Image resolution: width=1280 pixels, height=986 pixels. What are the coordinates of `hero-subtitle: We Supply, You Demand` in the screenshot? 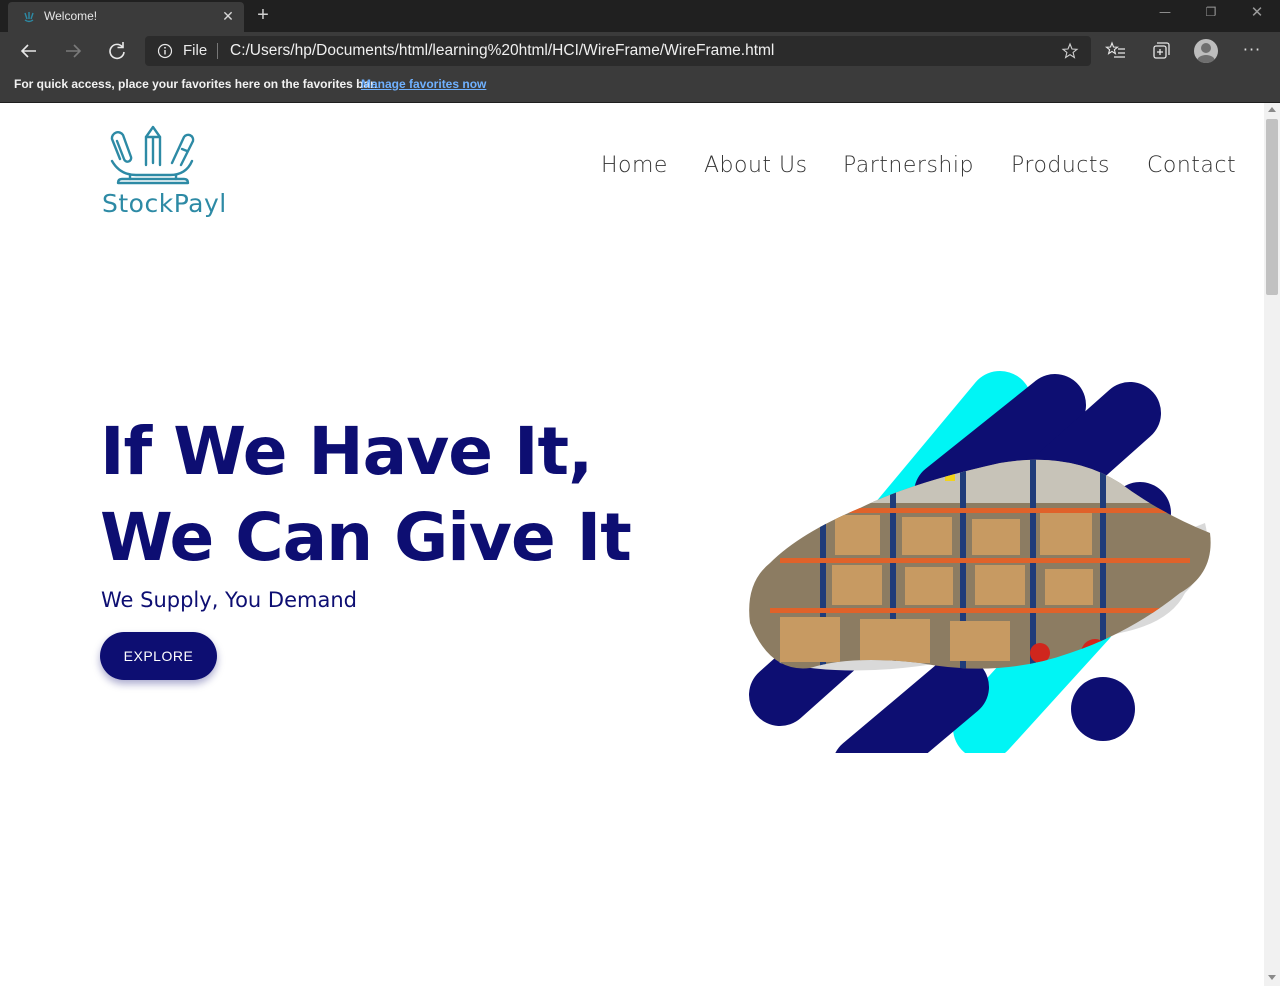 It's located at (229, 600).